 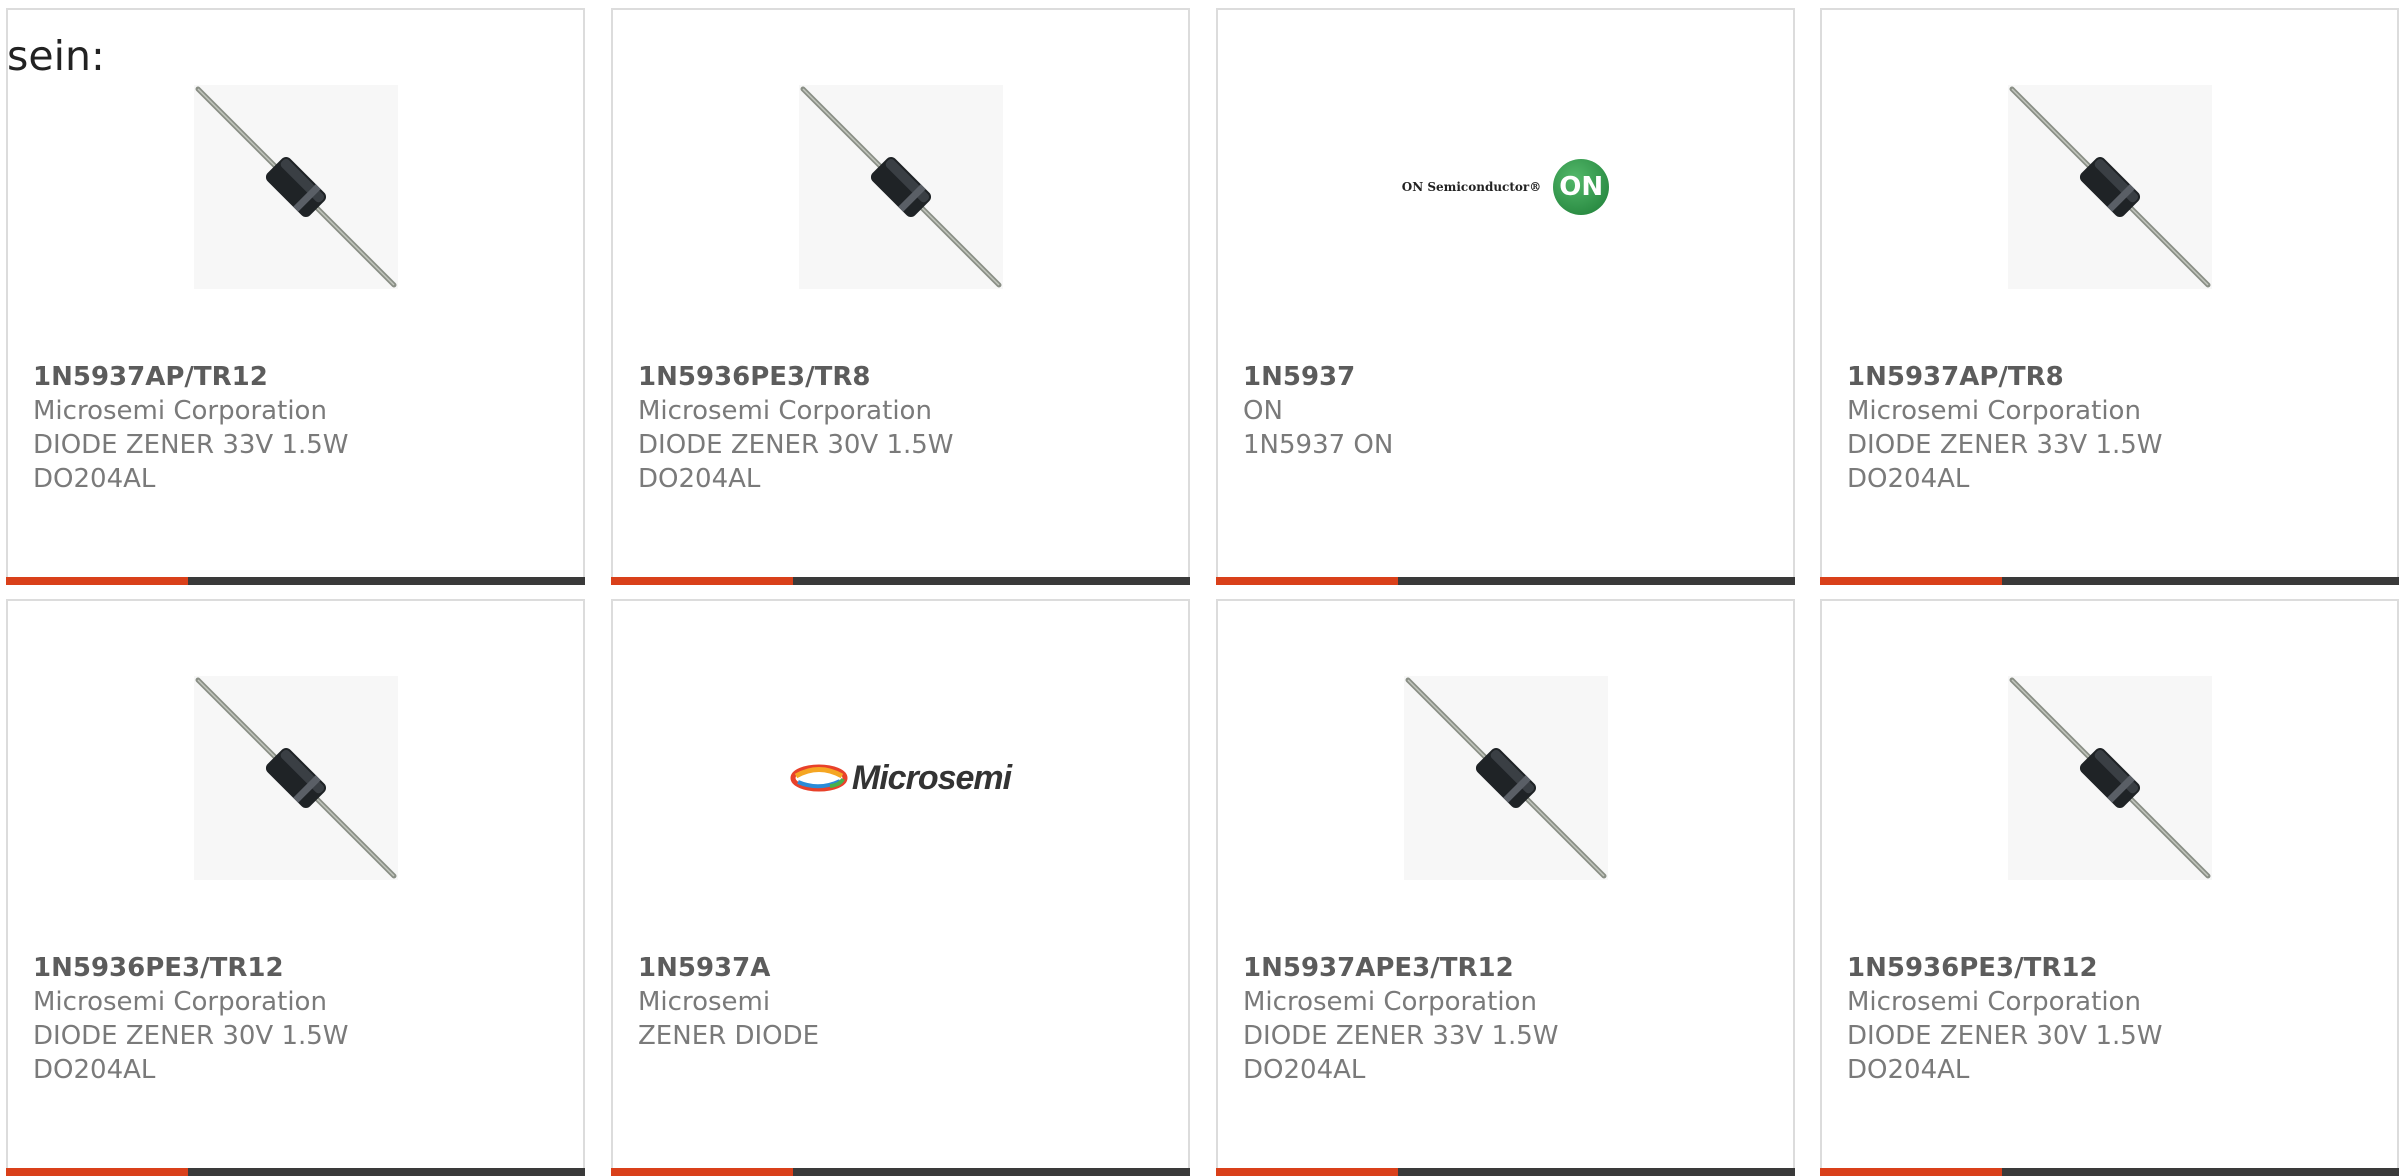 I want to click on part-number: 1N5937AP/TR8, so click(x=2005, y=377).